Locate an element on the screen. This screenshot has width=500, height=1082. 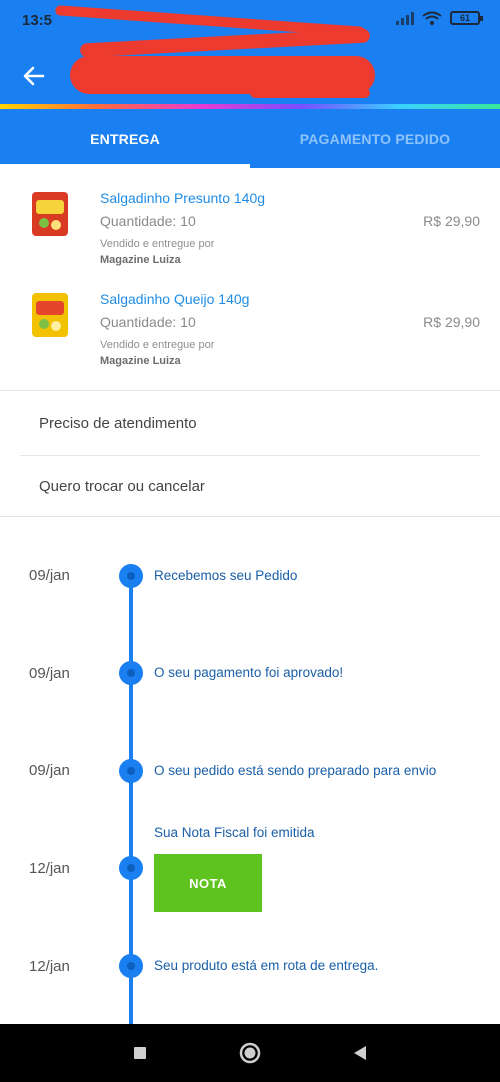
timeline-status: Seu produto está em rota de entrega. is located at coordinates (266, 965).